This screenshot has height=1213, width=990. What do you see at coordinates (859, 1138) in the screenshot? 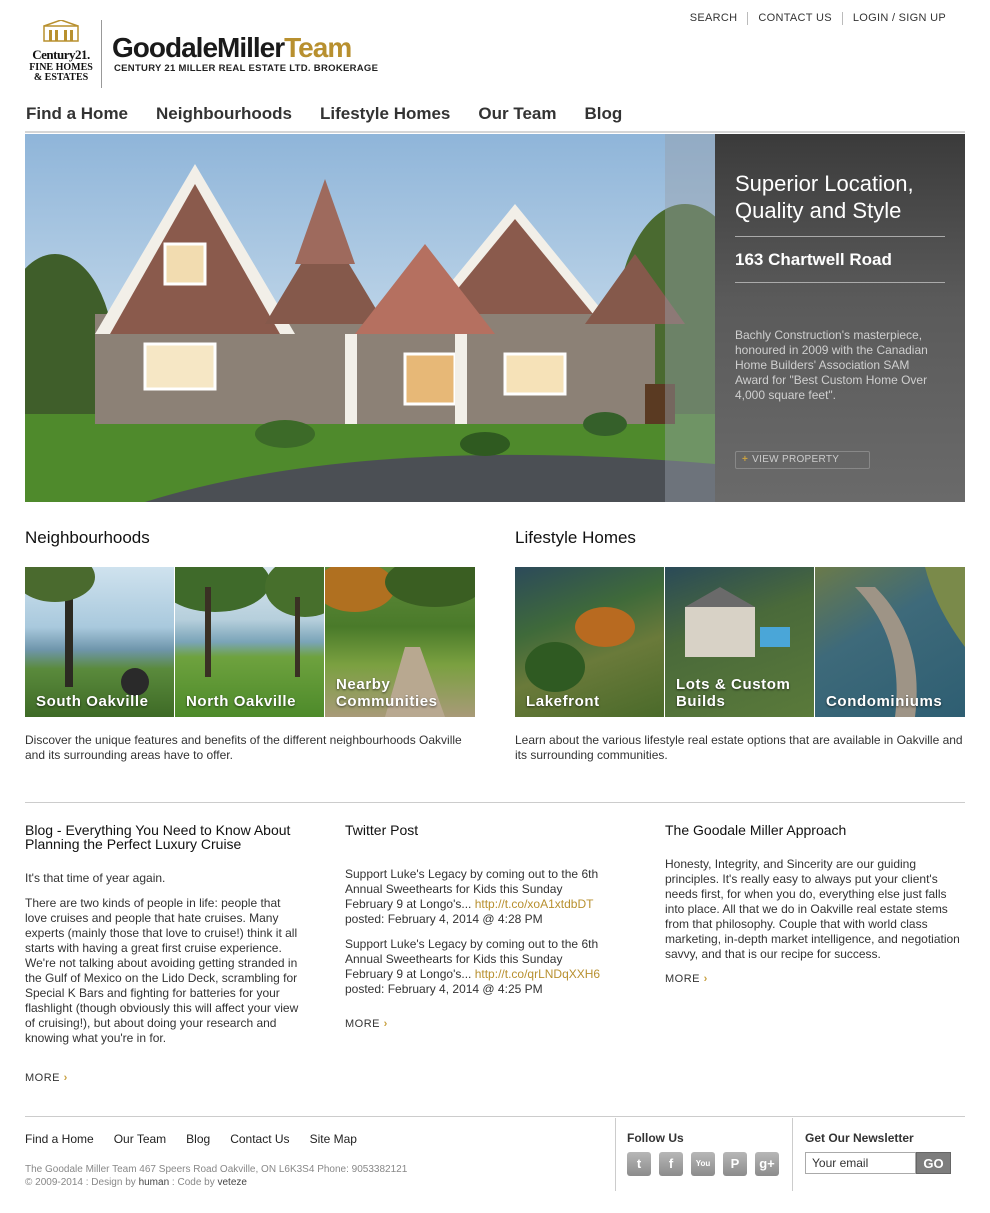
I see `newsletter-heading: Get Our Newsletter` at bounding box center [859, 1138].